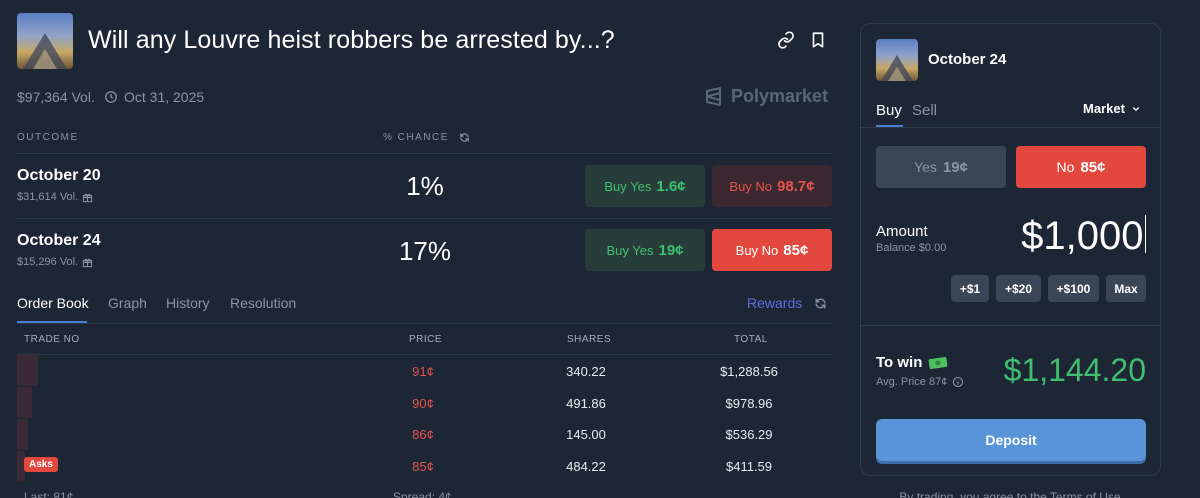  What do you see at coordinates (586, 434) in the screenshot?
I see `ask-shares: 145.00` at bounding box center [586, 434].